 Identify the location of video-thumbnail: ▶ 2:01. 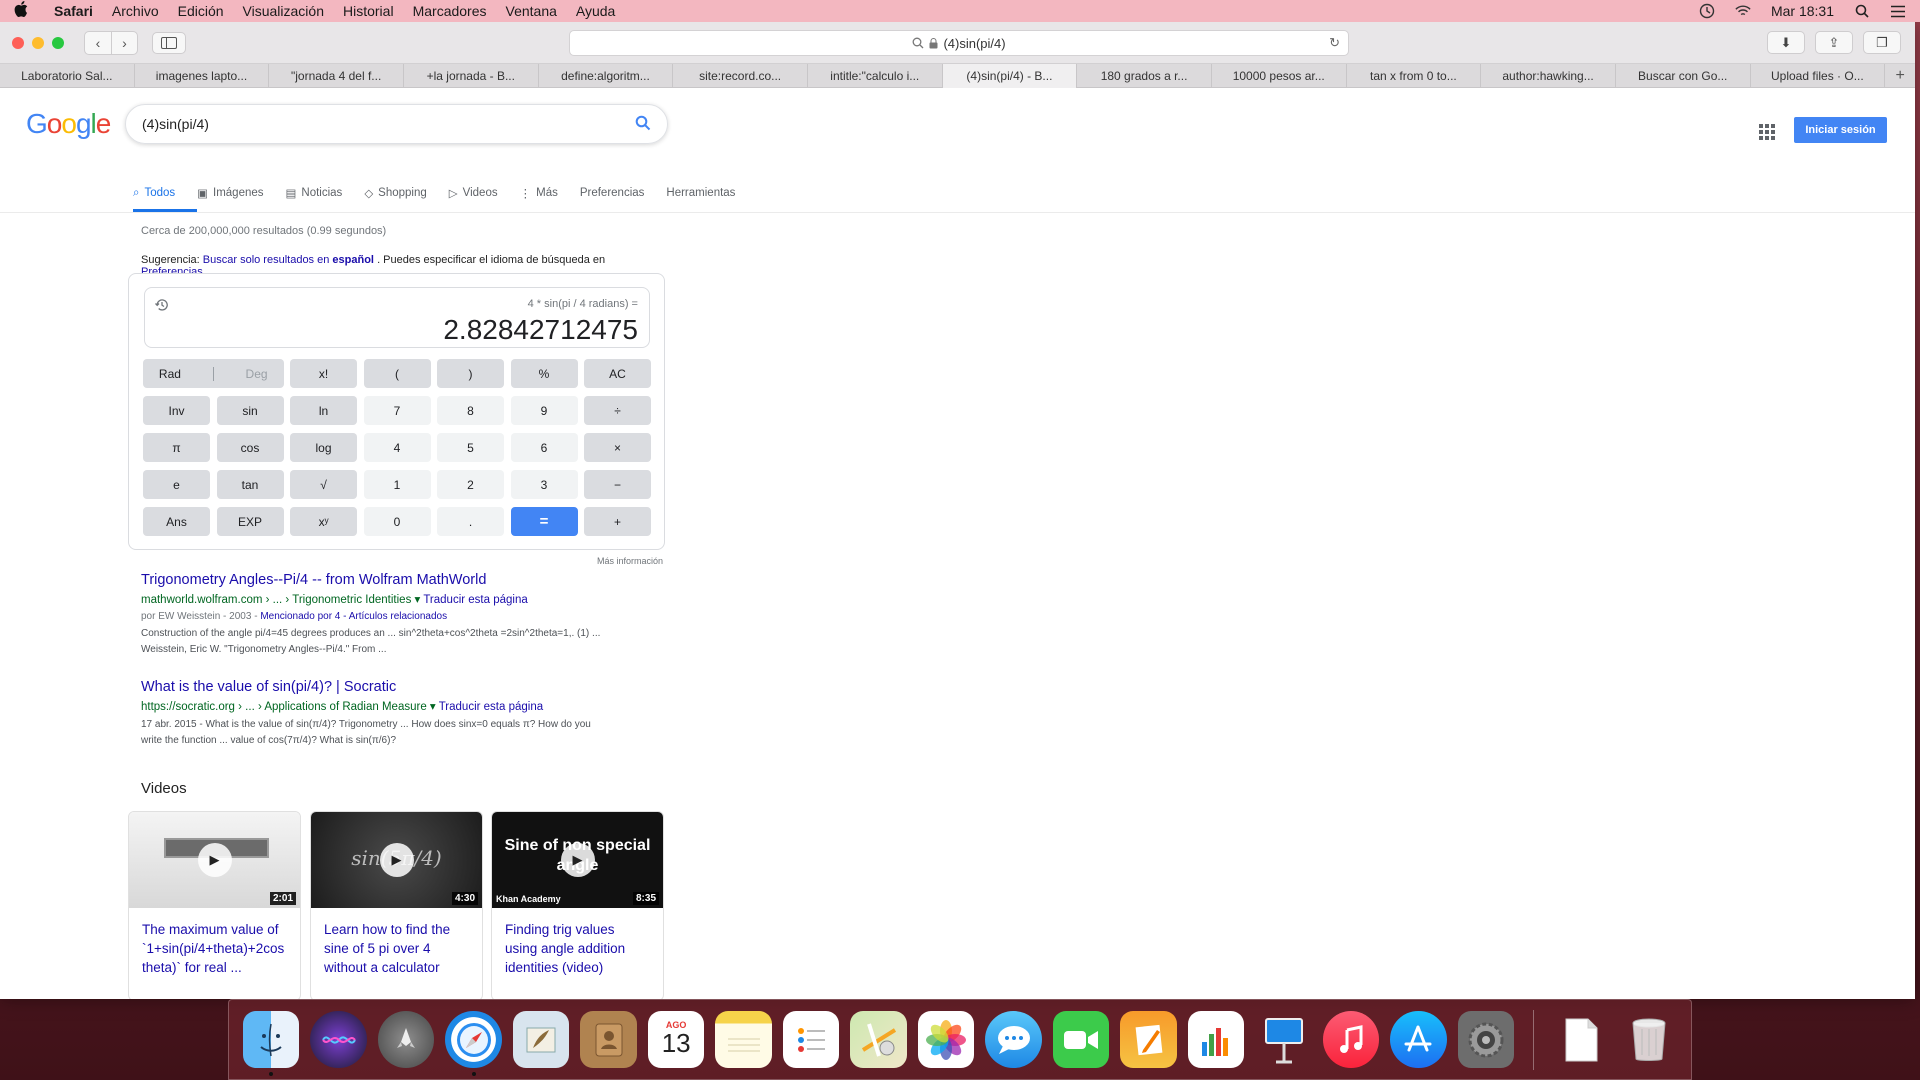
(214, 860).